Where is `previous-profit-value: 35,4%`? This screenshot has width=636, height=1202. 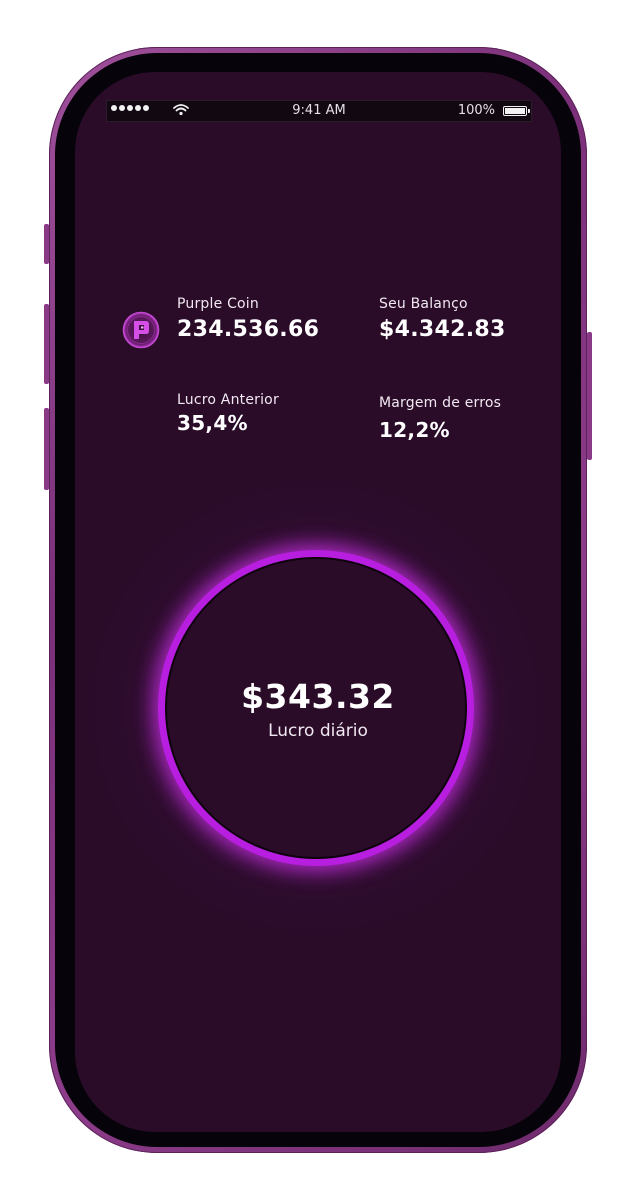 previous-profit-value: 35,4% is located at coordinates (212, 423).